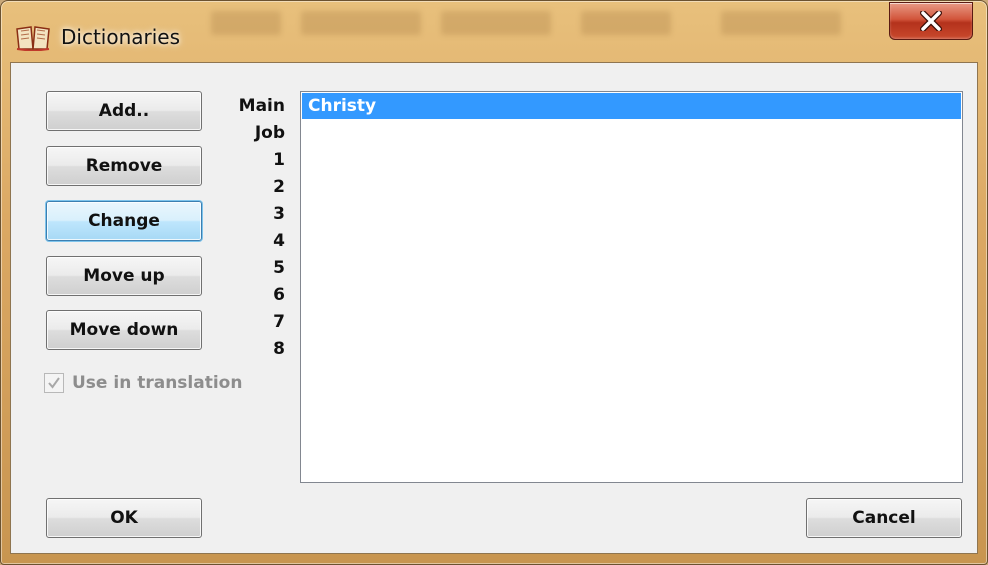 The image size is (988, 565). Describe the element at coordinates (33, 38) in the screenshot. I see `open-book-icon` at that location.